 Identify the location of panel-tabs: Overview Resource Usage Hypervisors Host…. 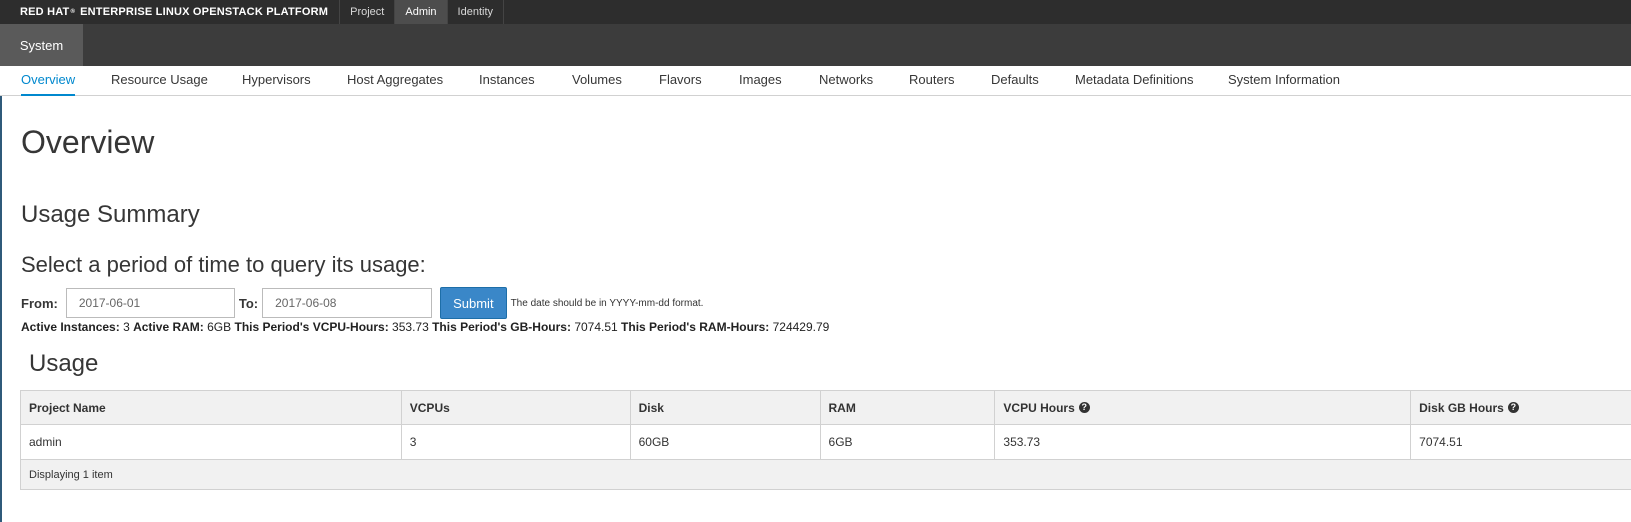
(815, 81).